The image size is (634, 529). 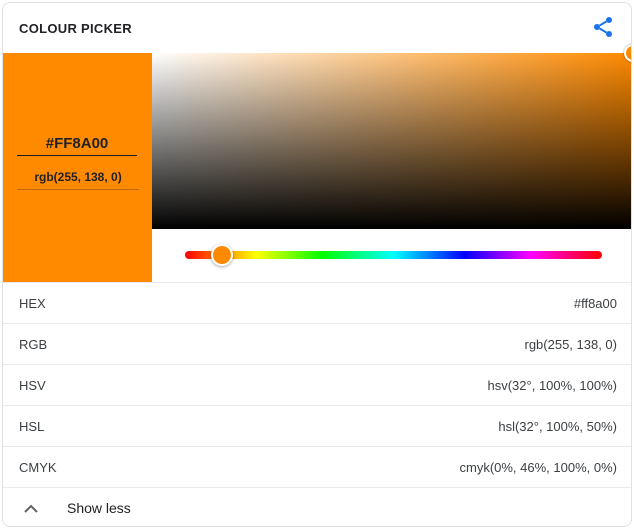 What do you see at coordinates (595, 303) in the screenshot?
I see `format-value: #ff8a00` at bounding box center [595, 303].